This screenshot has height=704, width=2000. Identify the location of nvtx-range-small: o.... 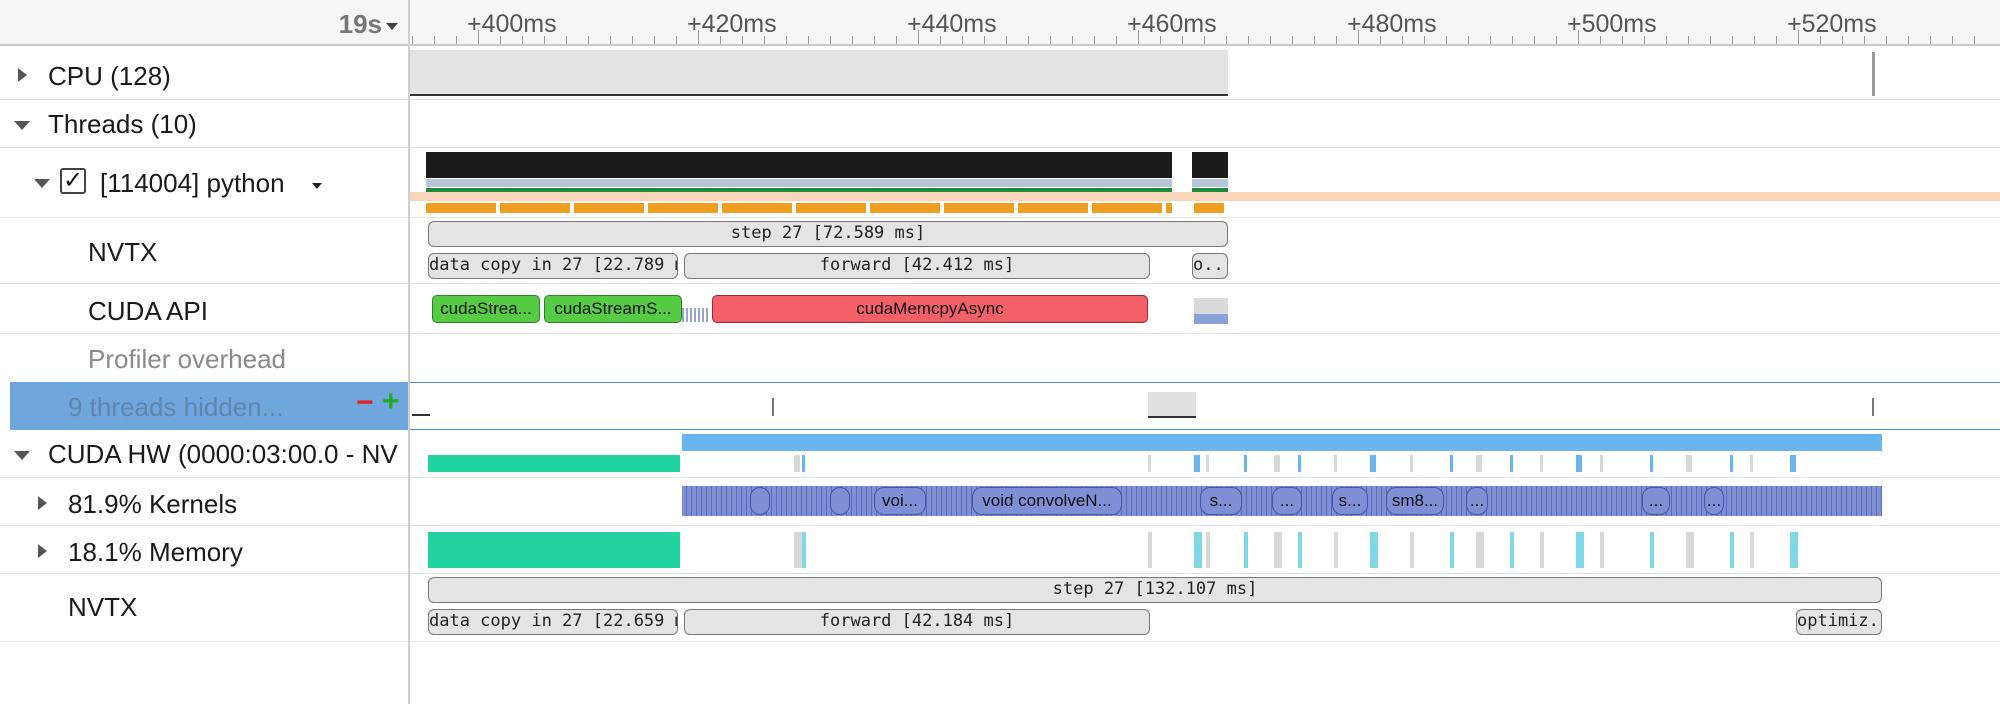
(1210, 266).